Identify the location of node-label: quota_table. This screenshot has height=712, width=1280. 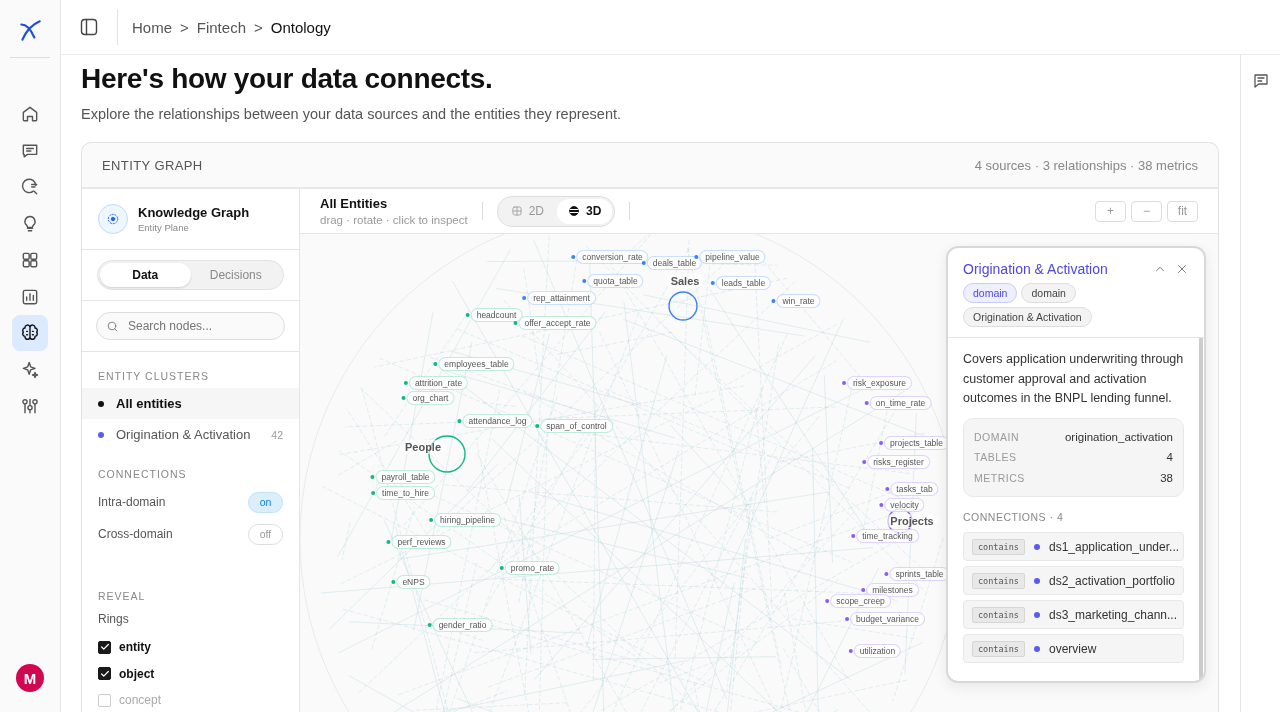
(615, 281).